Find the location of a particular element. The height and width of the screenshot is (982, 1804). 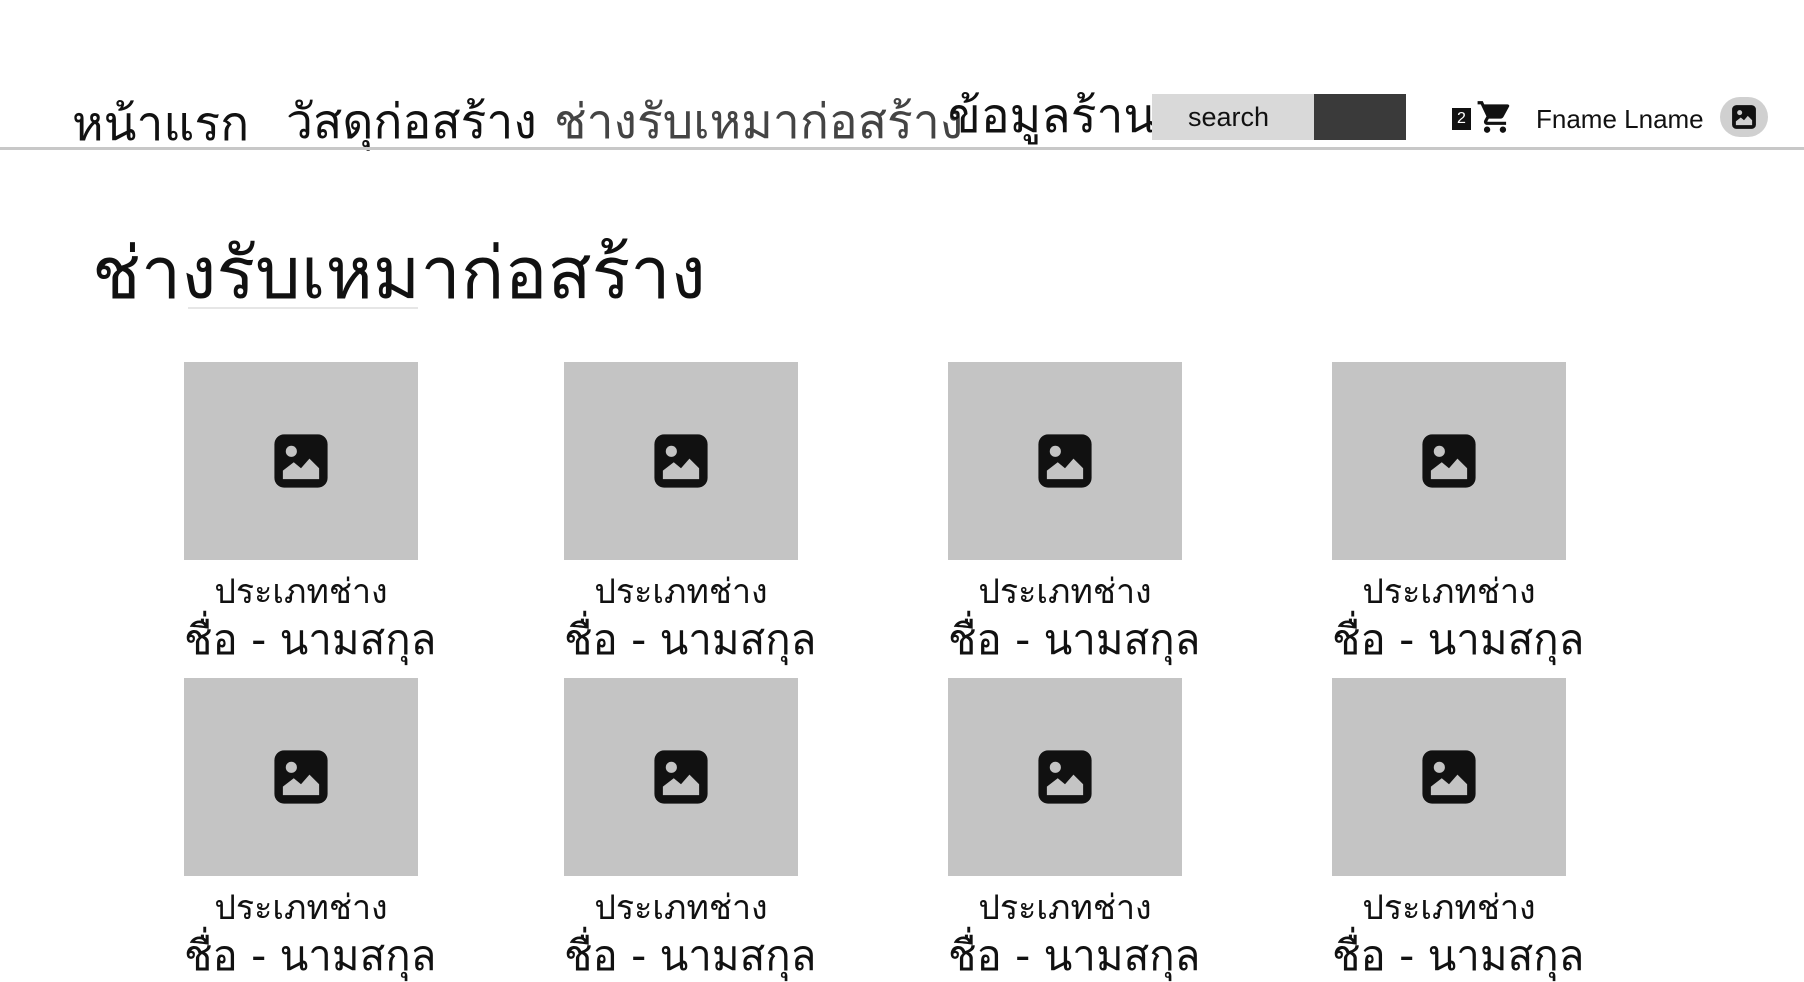

cart-count-badge: 2 is located at coordinates (1461, 119).